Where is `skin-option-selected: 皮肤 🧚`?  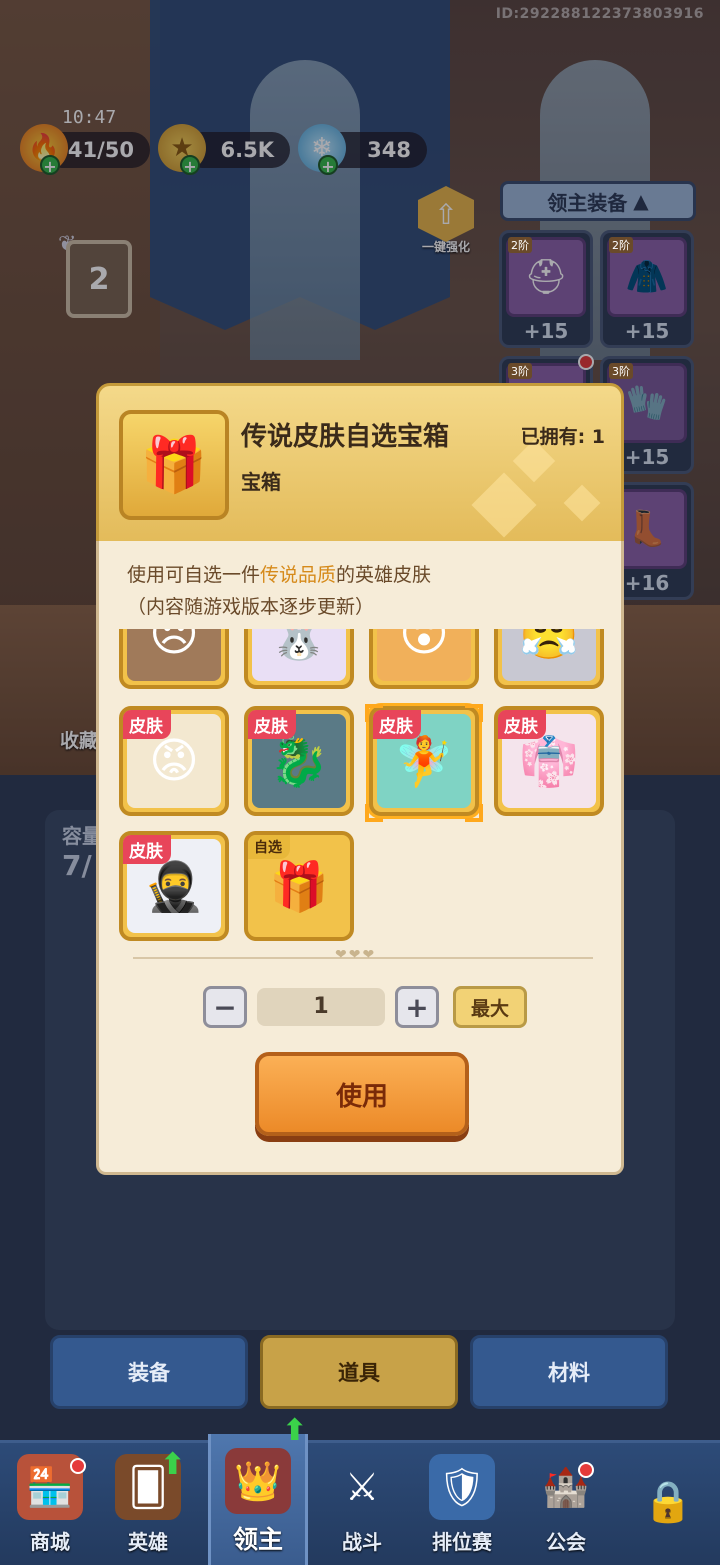 skin-option-selected: 皮肤 🧚 is located at coordinates (424, 761).